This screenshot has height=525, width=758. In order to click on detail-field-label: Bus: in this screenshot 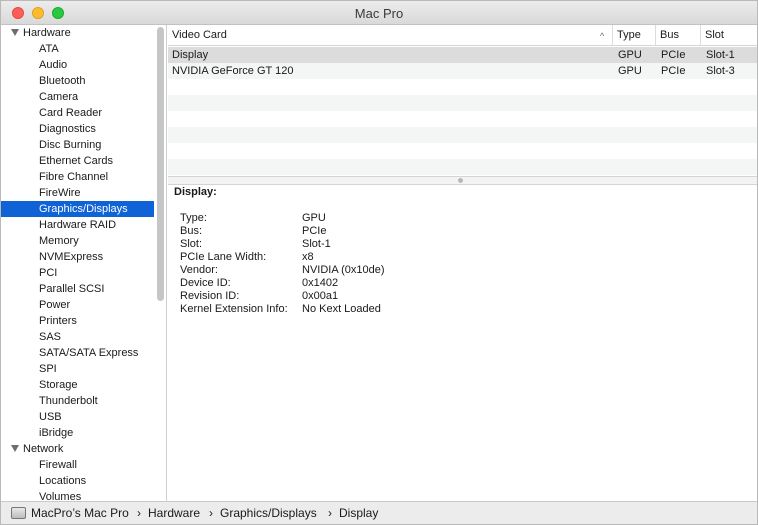, I will do `click(191, 231)`.